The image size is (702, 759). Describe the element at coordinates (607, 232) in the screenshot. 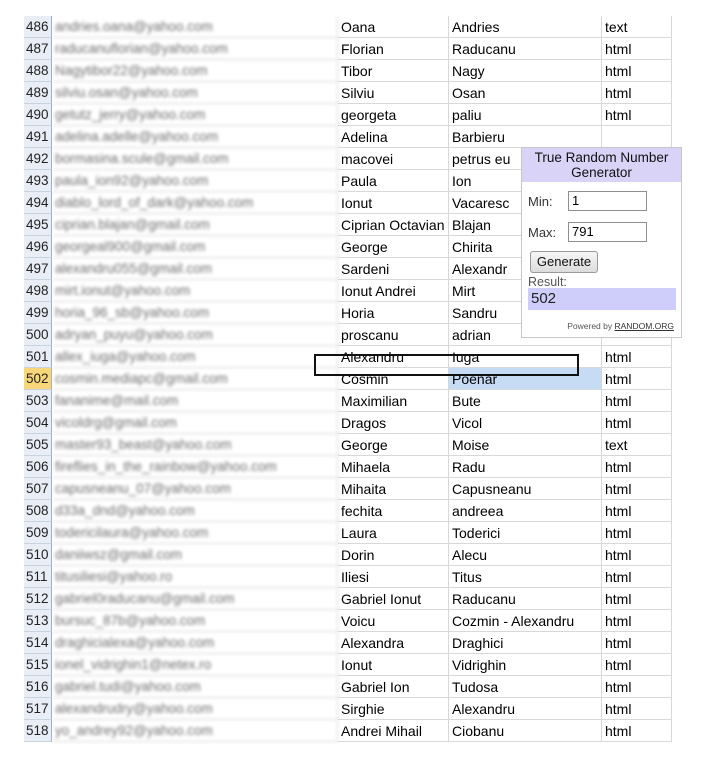

I see `max-input: 791` at that location.